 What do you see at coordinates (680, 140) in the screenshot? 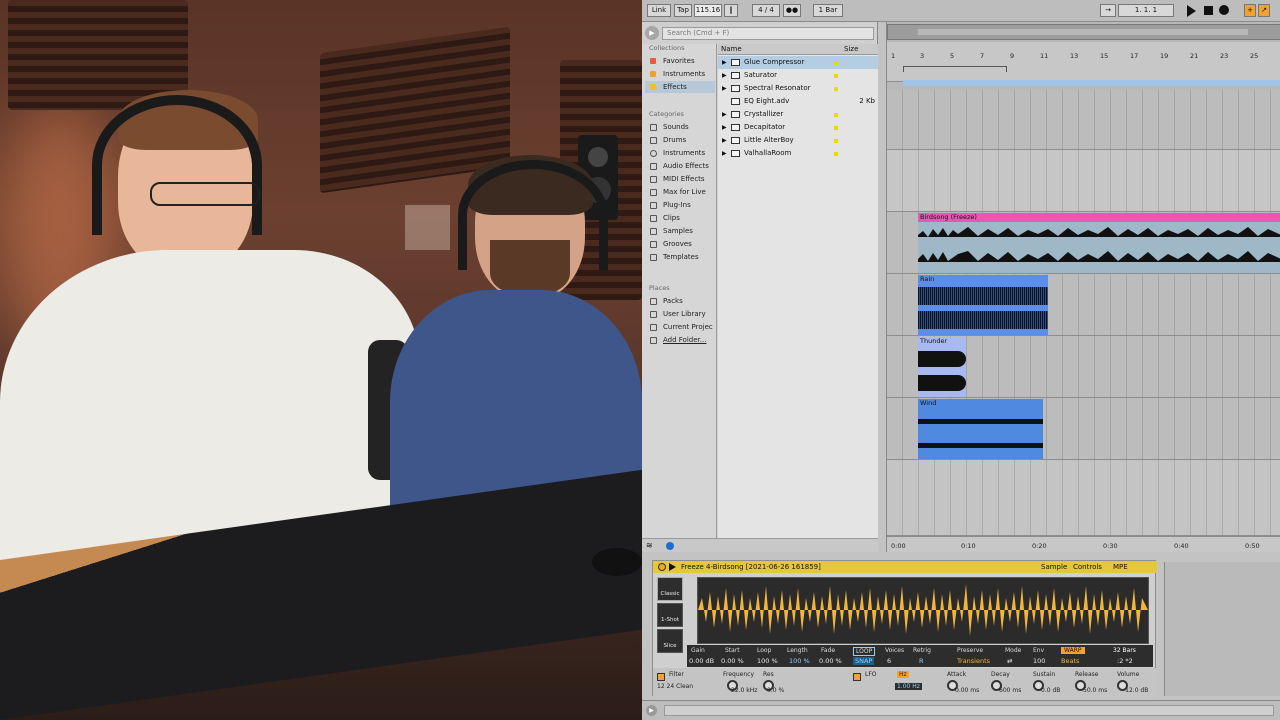
I see `sidebar-item-drums: Drums` at bounding box center [680, 140].